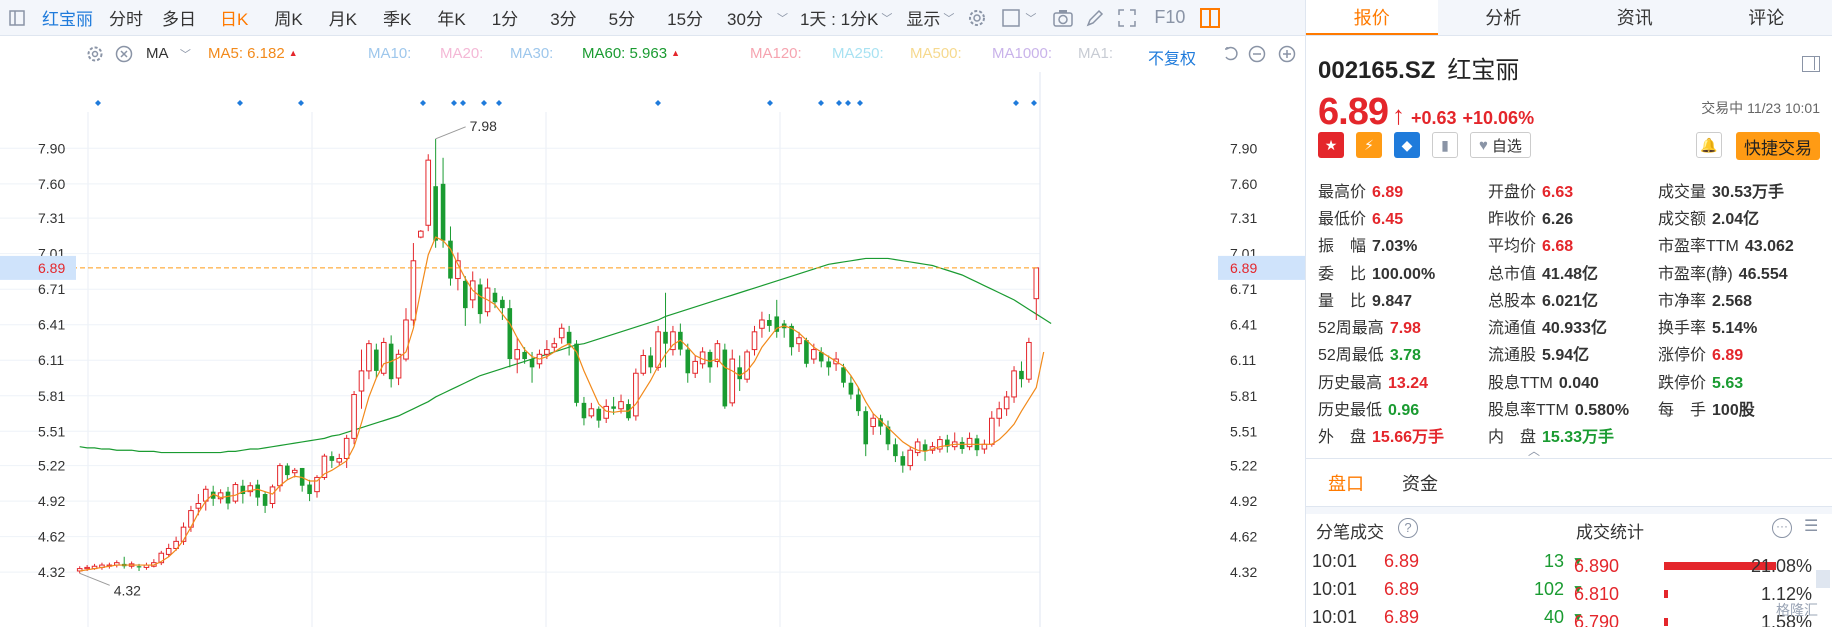 The width and height of the screenshot is (1832, 627). Describe the element at coordinates (625, 53) in the screenshot. I see `ma60-value: MA60: 5.963` at that location.